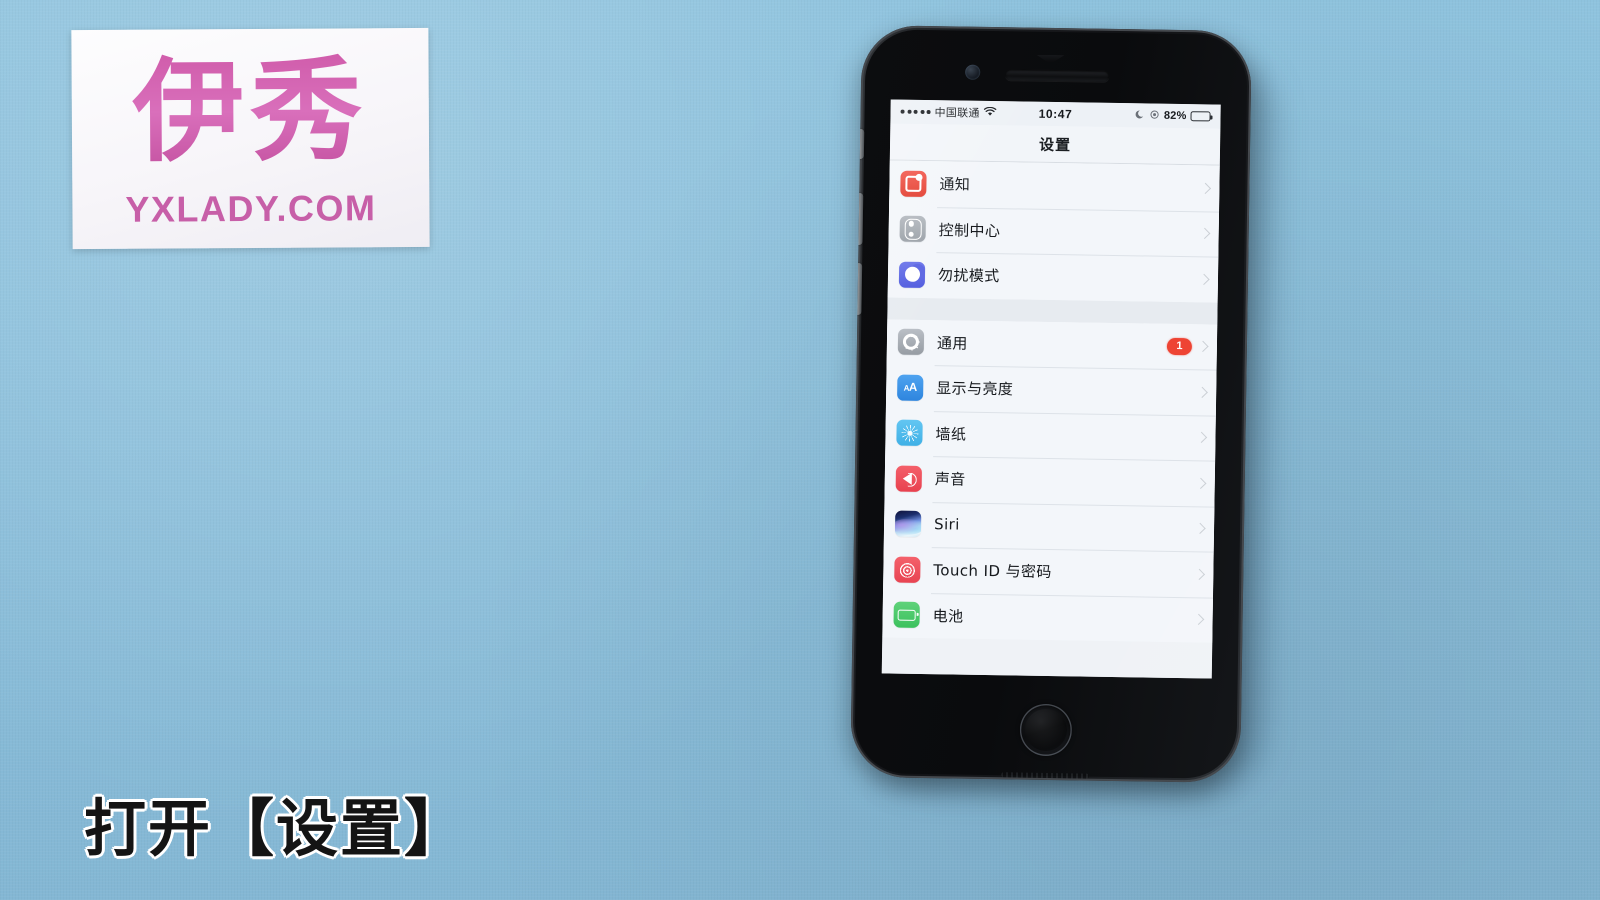  Describe the element at coordinates (948, 616) in the screenshot. I see `row-label: 电池` at that location.